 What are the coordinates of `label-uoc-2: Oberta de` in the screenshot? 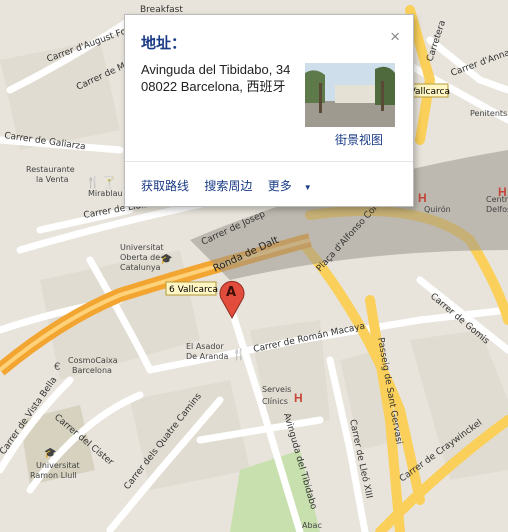 It's located at (140, 257).